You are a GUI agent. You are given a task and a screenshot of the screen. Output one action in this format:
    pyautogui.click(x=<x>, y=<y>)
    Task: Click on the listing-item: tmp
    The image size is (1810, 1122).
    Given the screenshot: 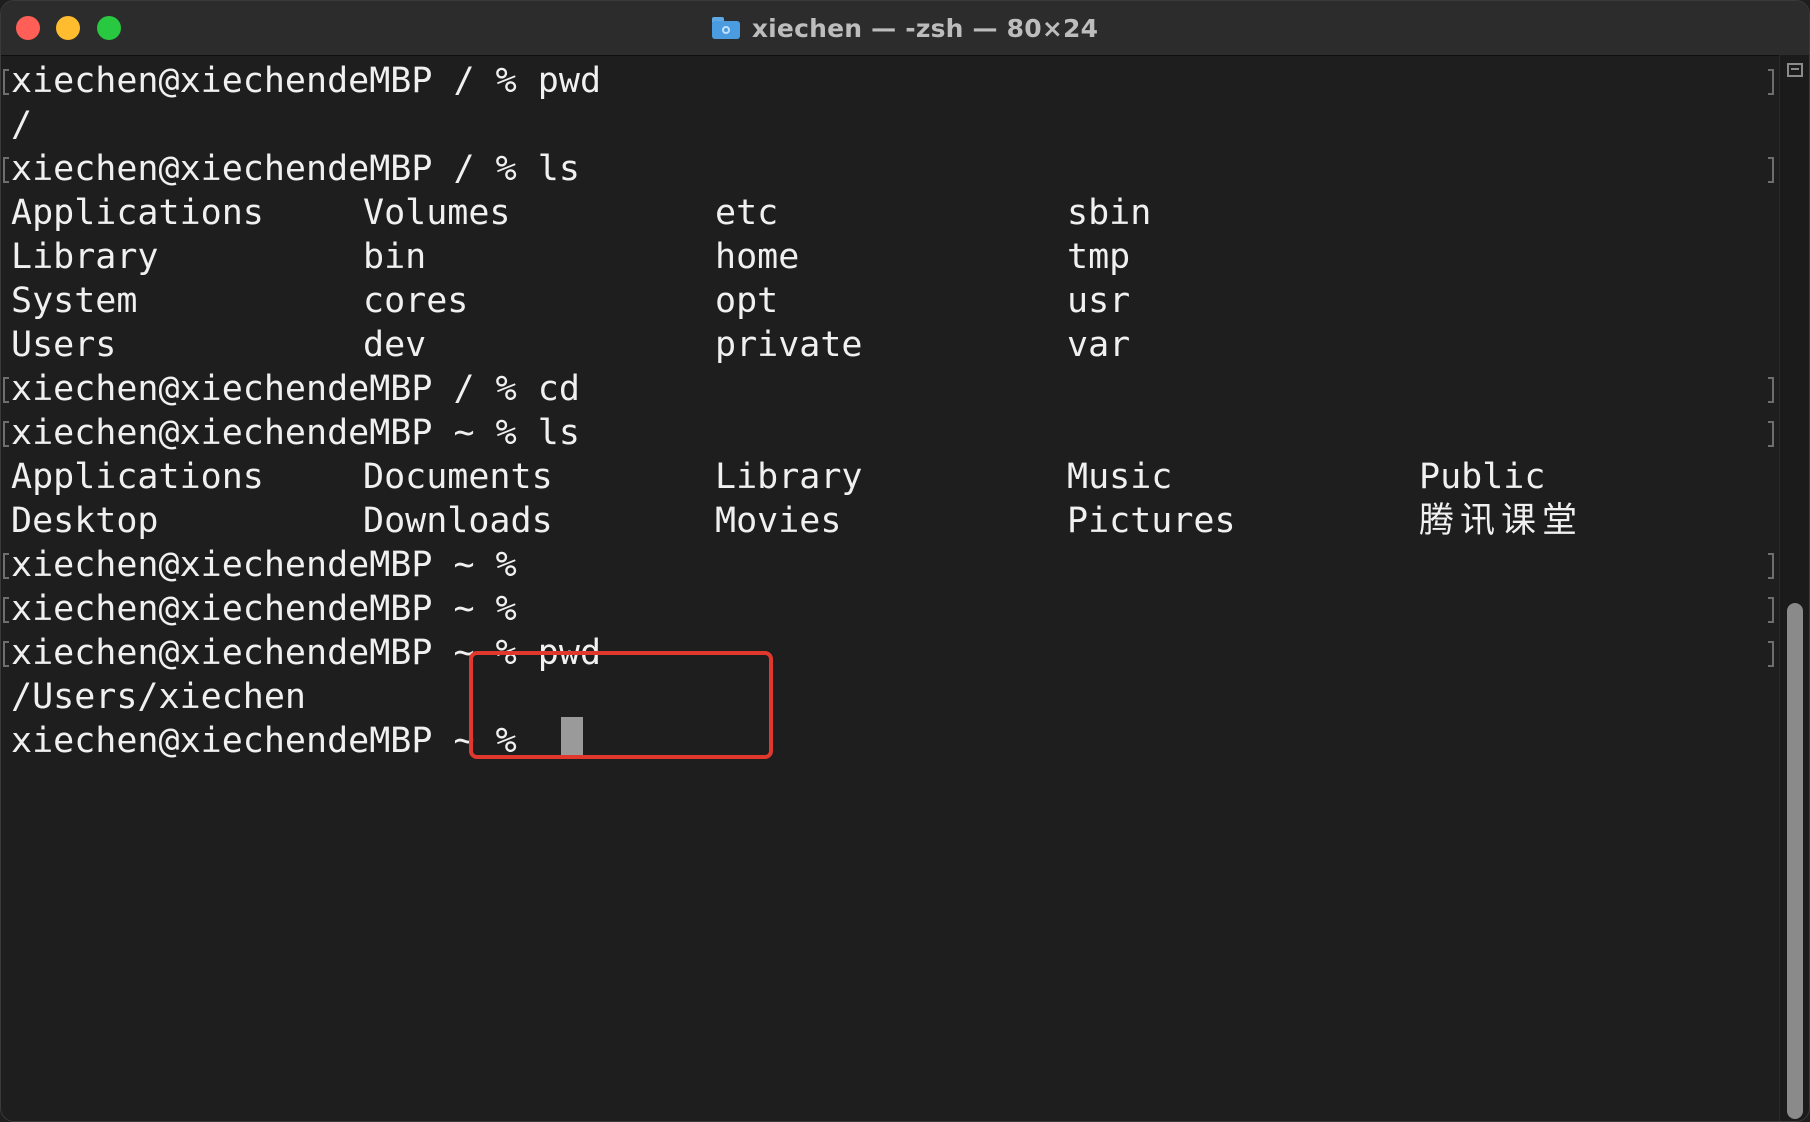 What is the action you would take?
    pyautogui.click(x=1099, y=257)
    